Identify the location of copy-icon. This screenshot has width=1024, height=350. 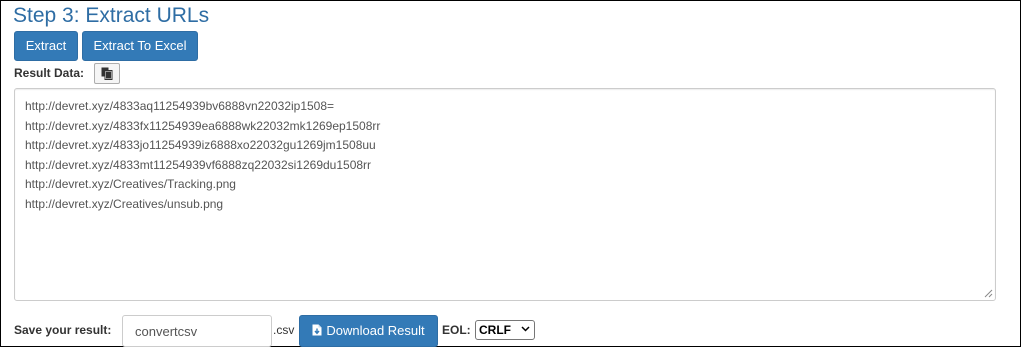
(107, 73).